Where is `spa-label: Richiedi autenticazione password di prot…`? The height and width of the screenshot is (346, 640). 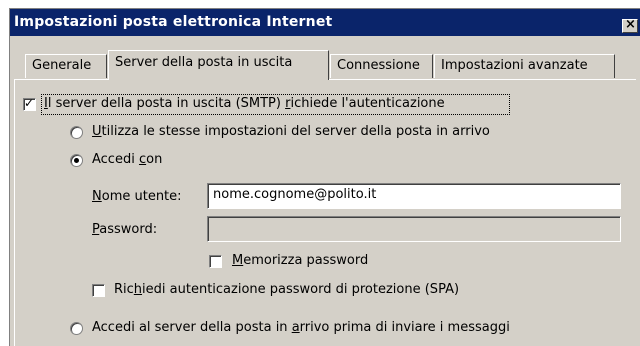
spa-label: Richiedi autenticazione password di prot… is located at coordinates (286, 289).